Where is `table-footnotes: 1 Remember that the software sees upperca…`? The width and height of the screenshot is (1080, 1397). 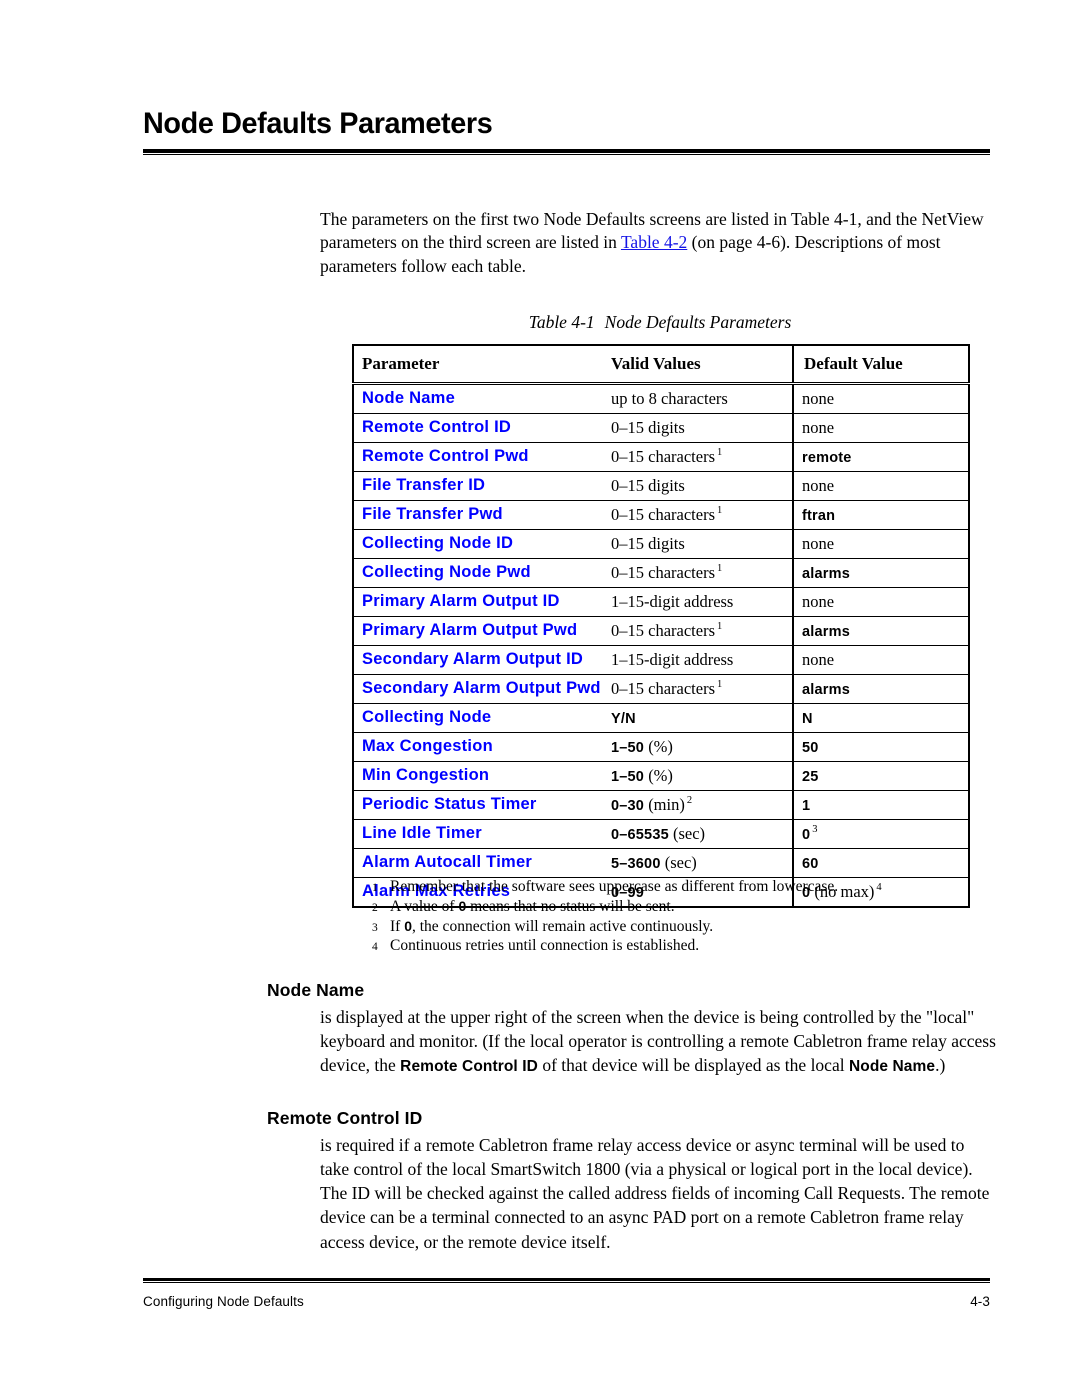 table-footnotes: 1 Remember that the software sees upperca… is located at coordinates (677, 916).